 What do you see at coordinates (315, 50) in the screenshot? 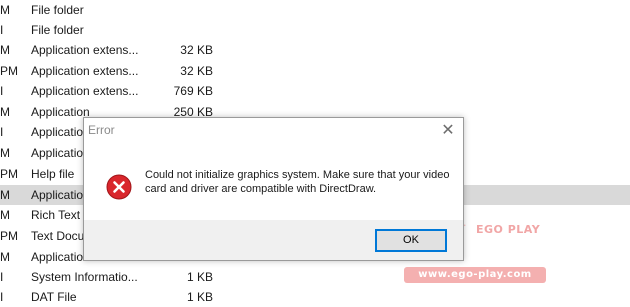
I see `file-row: M Application extens... 32 KB` at bounding box center [315, 50].